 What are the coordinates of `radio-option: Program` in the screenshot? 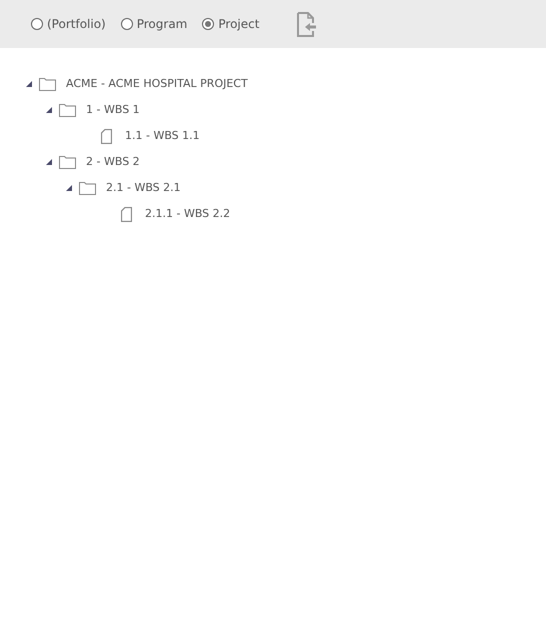 It's located at (154, 24).